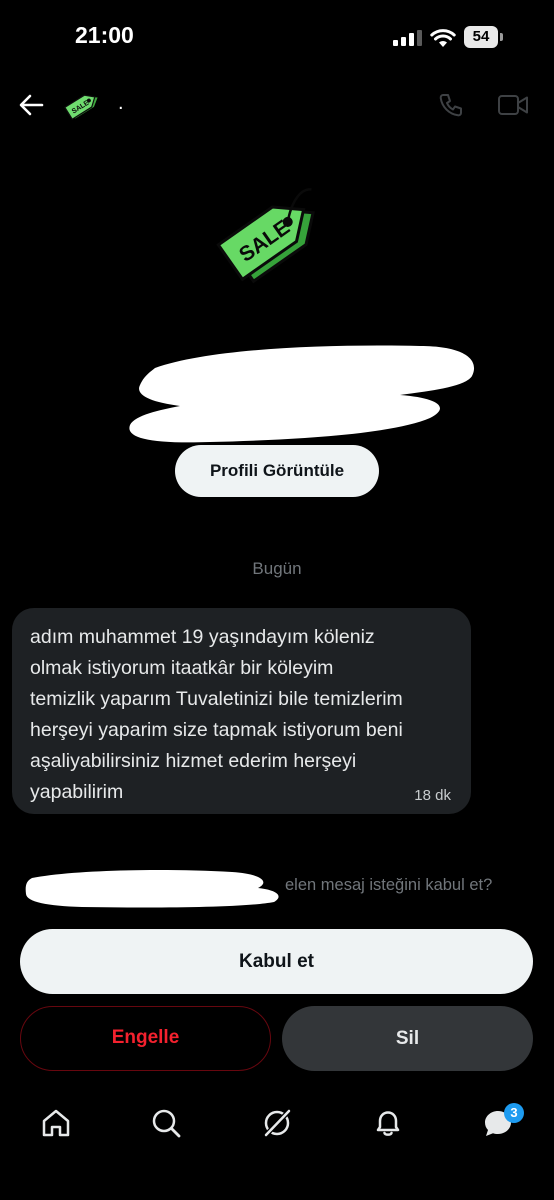  What do you see at coordinates (388, 1123) in the screenshot?
I see `notifications-bell-icon` at bounding box center [388, 1123].